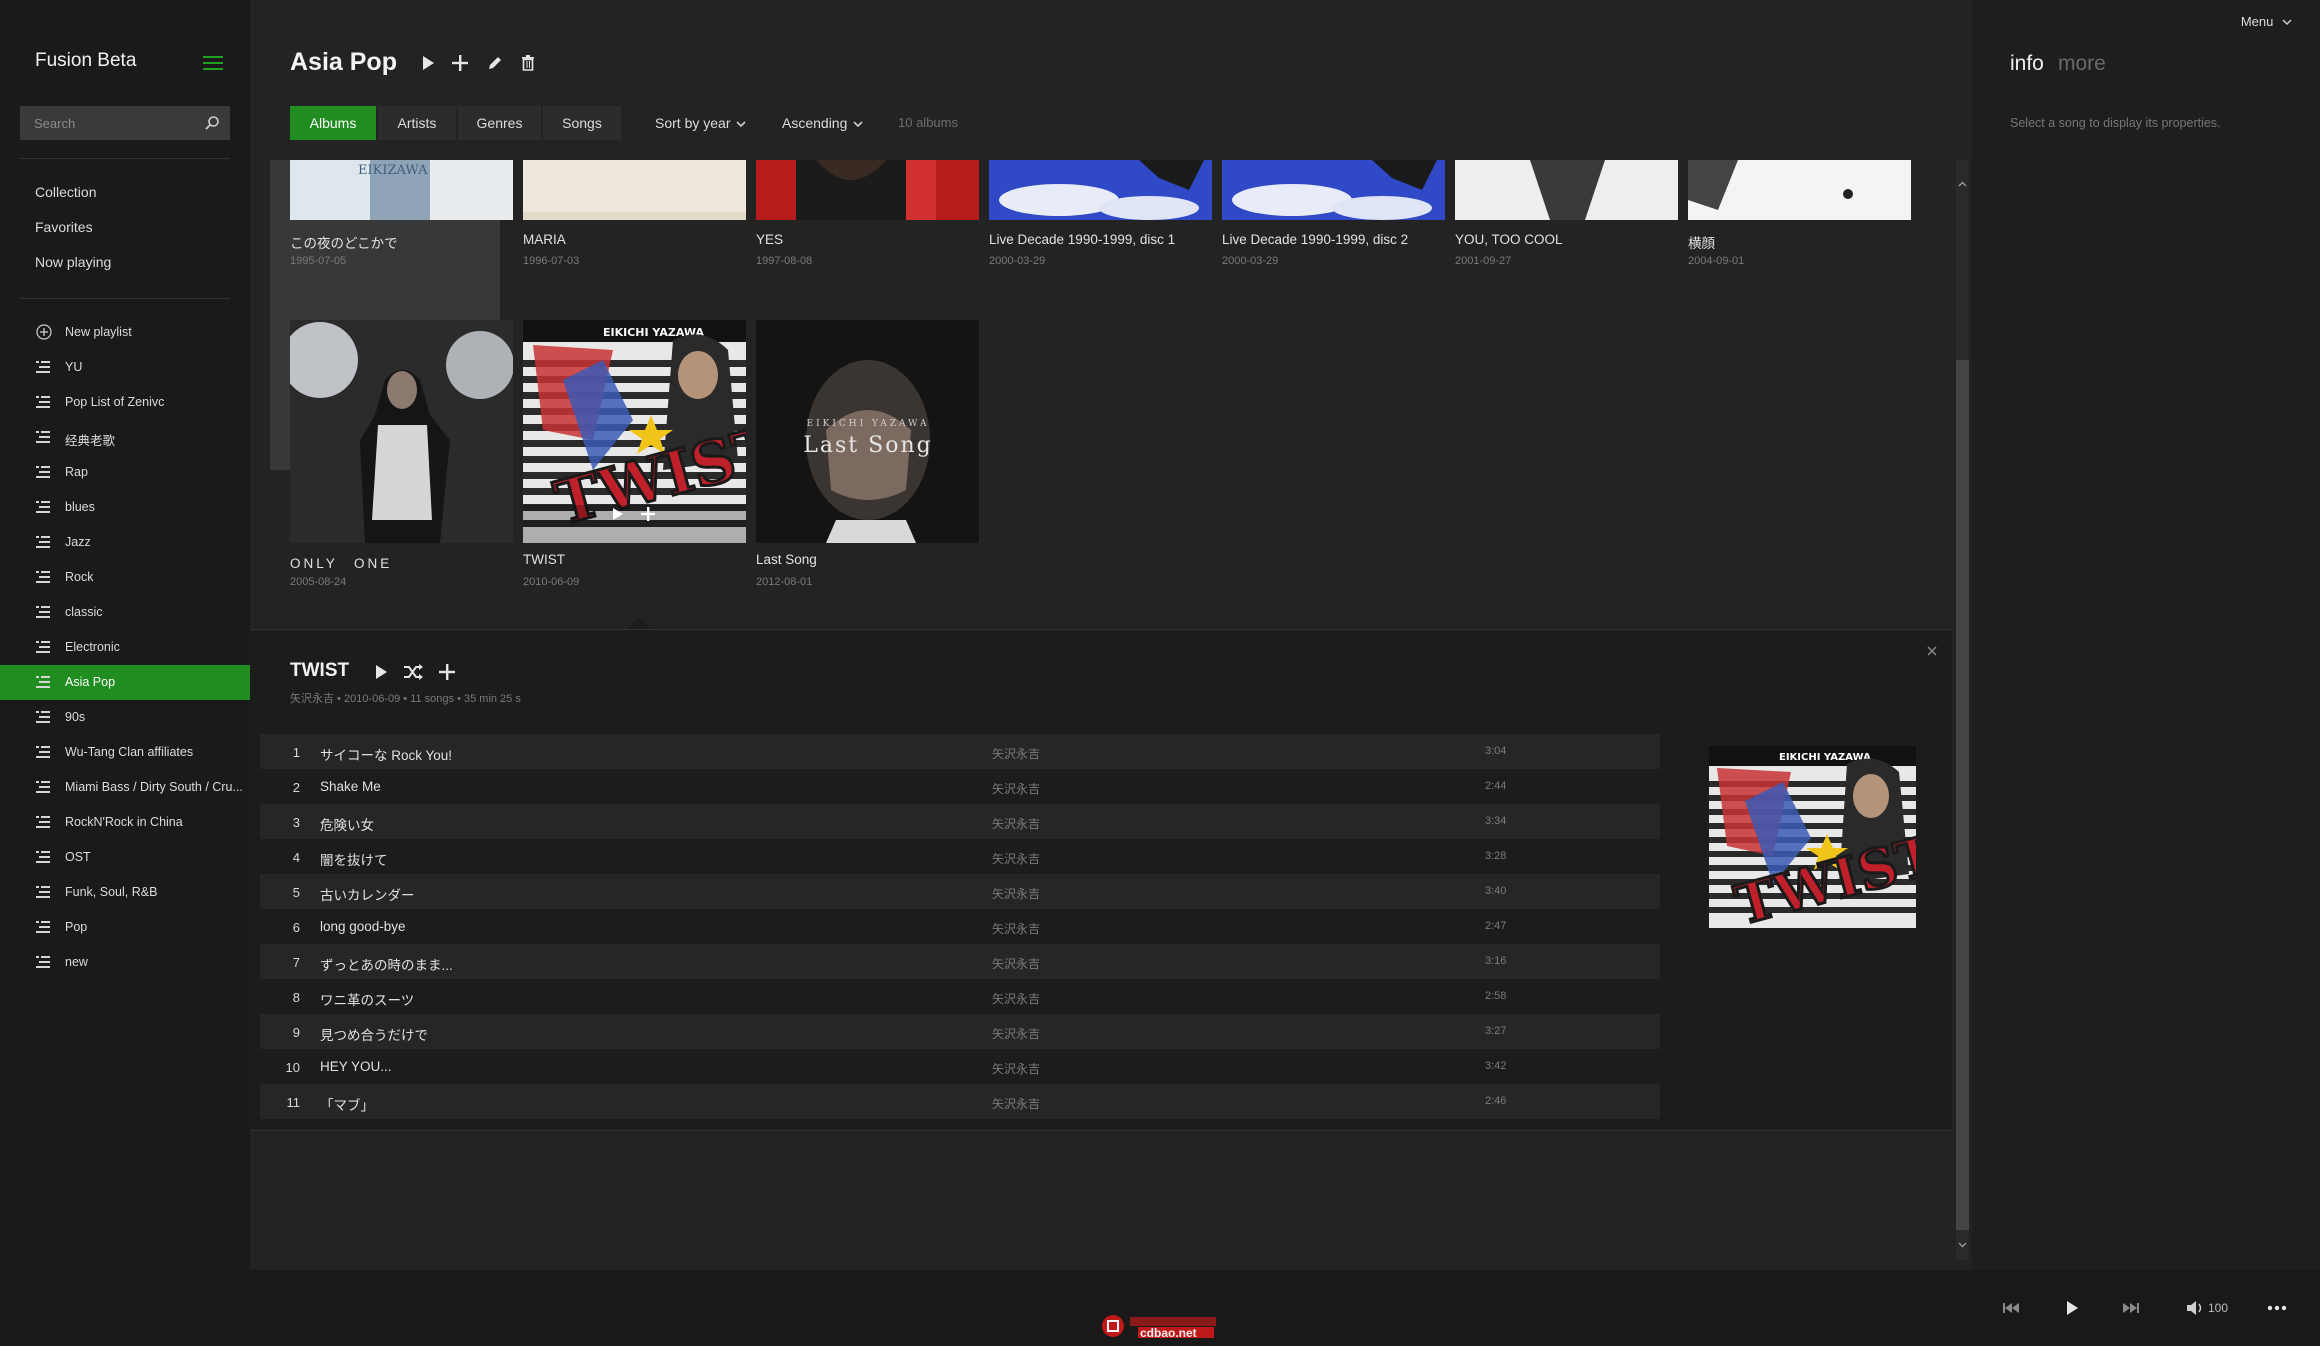  What do you see at coordinates (417, 123) in the screenshot?
I see `tab-artists: Artists` at bounding box center [417, 123].